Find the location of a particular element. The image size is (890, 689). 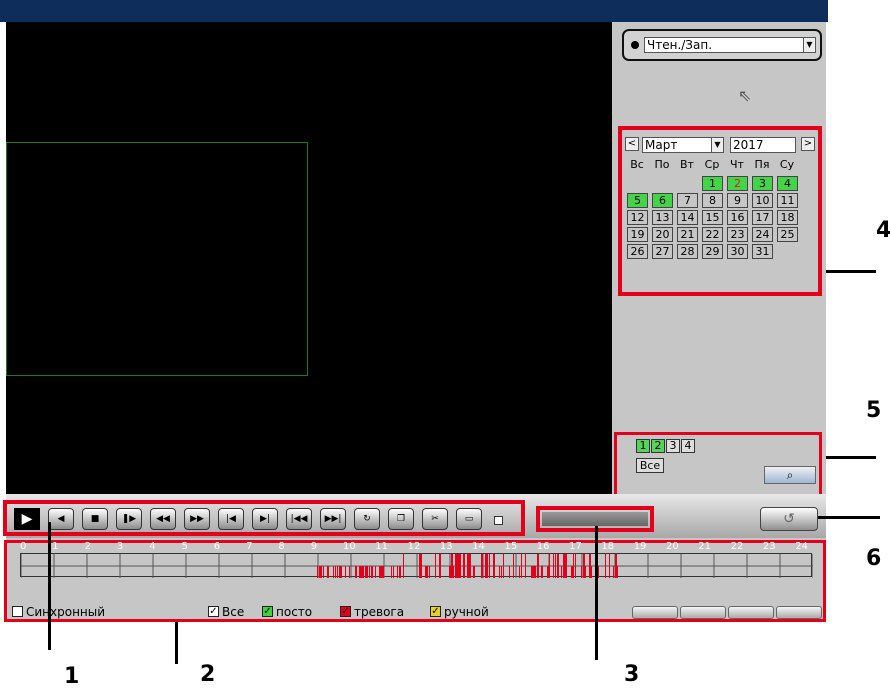

filter-manual-checkbox: ✓ is located at coordinates (435, 611).